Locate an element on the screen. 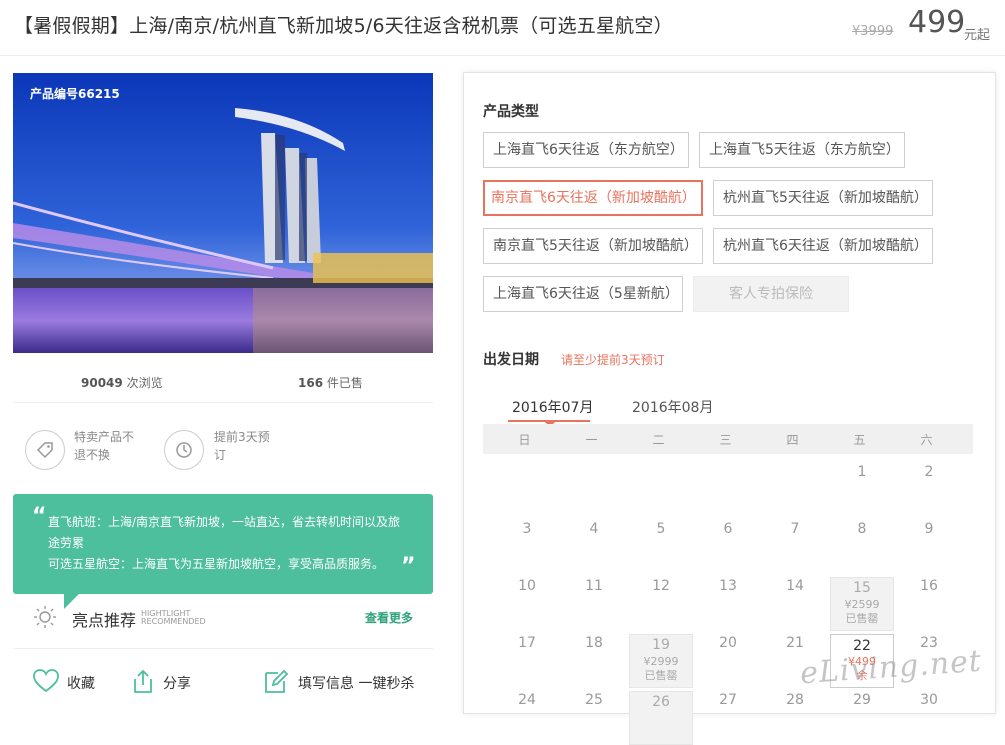 This screenshot has width=1005, height=745. quote-close-icon: ” is located at coordinates (408, 566).